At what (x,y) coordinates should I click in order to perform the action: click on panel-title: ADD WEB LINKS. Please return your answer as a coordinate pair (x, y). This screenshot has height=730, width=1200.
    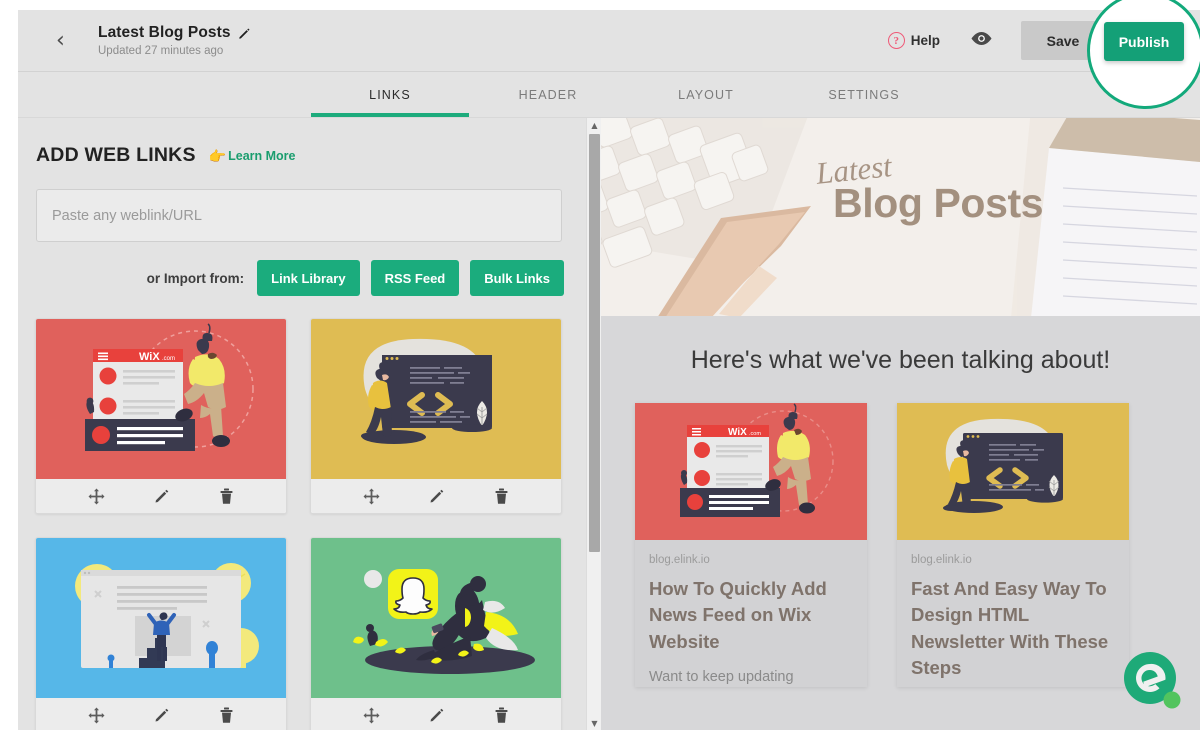
    Looking at the image, I should click on (116, 155).